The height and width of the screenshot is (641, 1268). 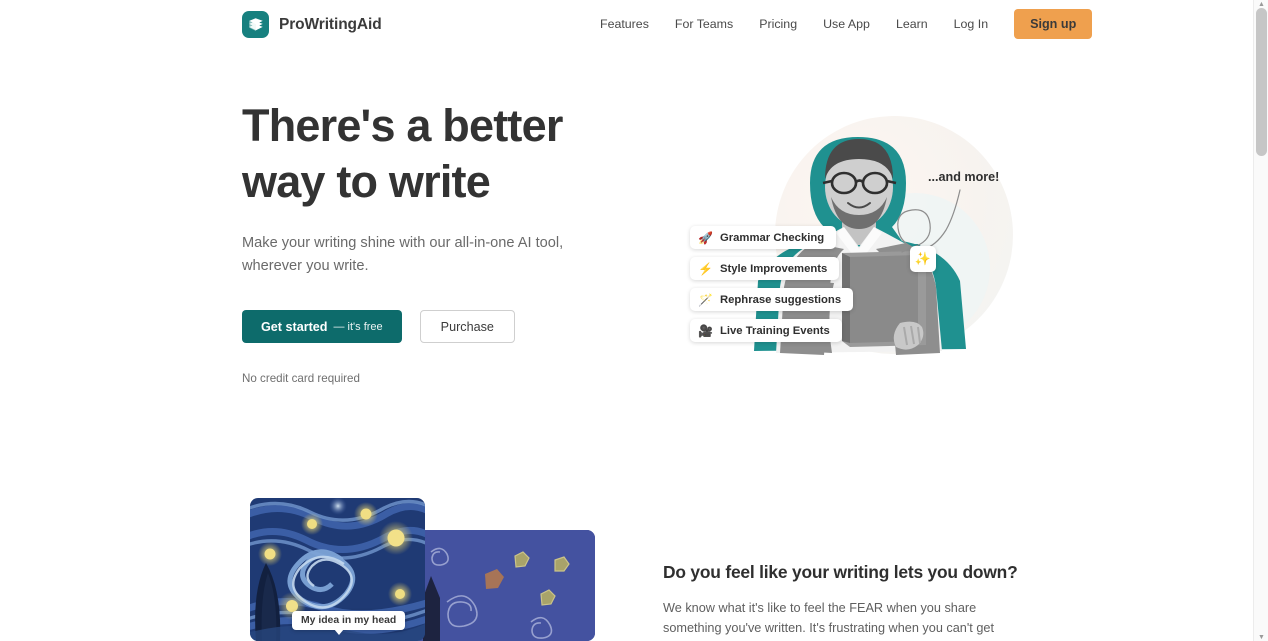 What do you see at coordinates (778, 24) in the screenshot?
I see `nav-link-pricing: Pricing` at bounding box center [778, 24].